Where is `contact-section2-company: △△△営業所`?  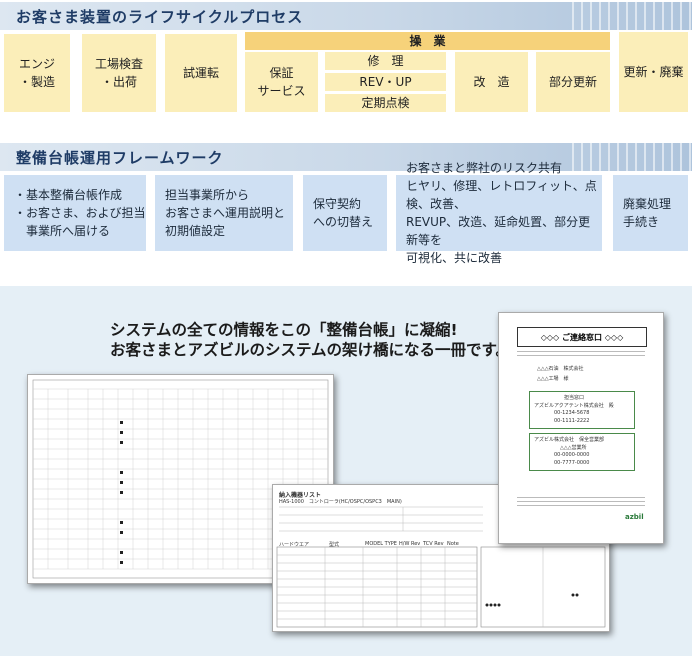
contact-section2-company: △△△営業所 is located at coordinates (573, 448).